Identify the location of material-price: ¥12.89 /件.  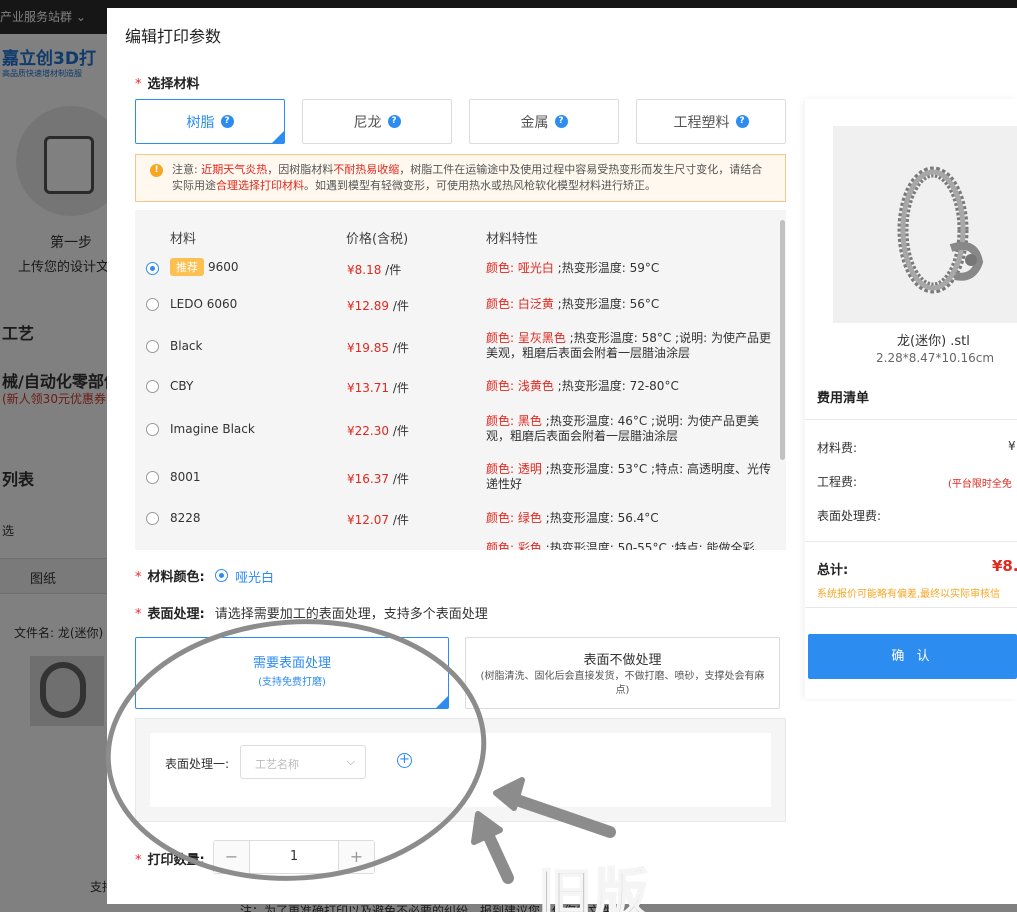
(378, 306).